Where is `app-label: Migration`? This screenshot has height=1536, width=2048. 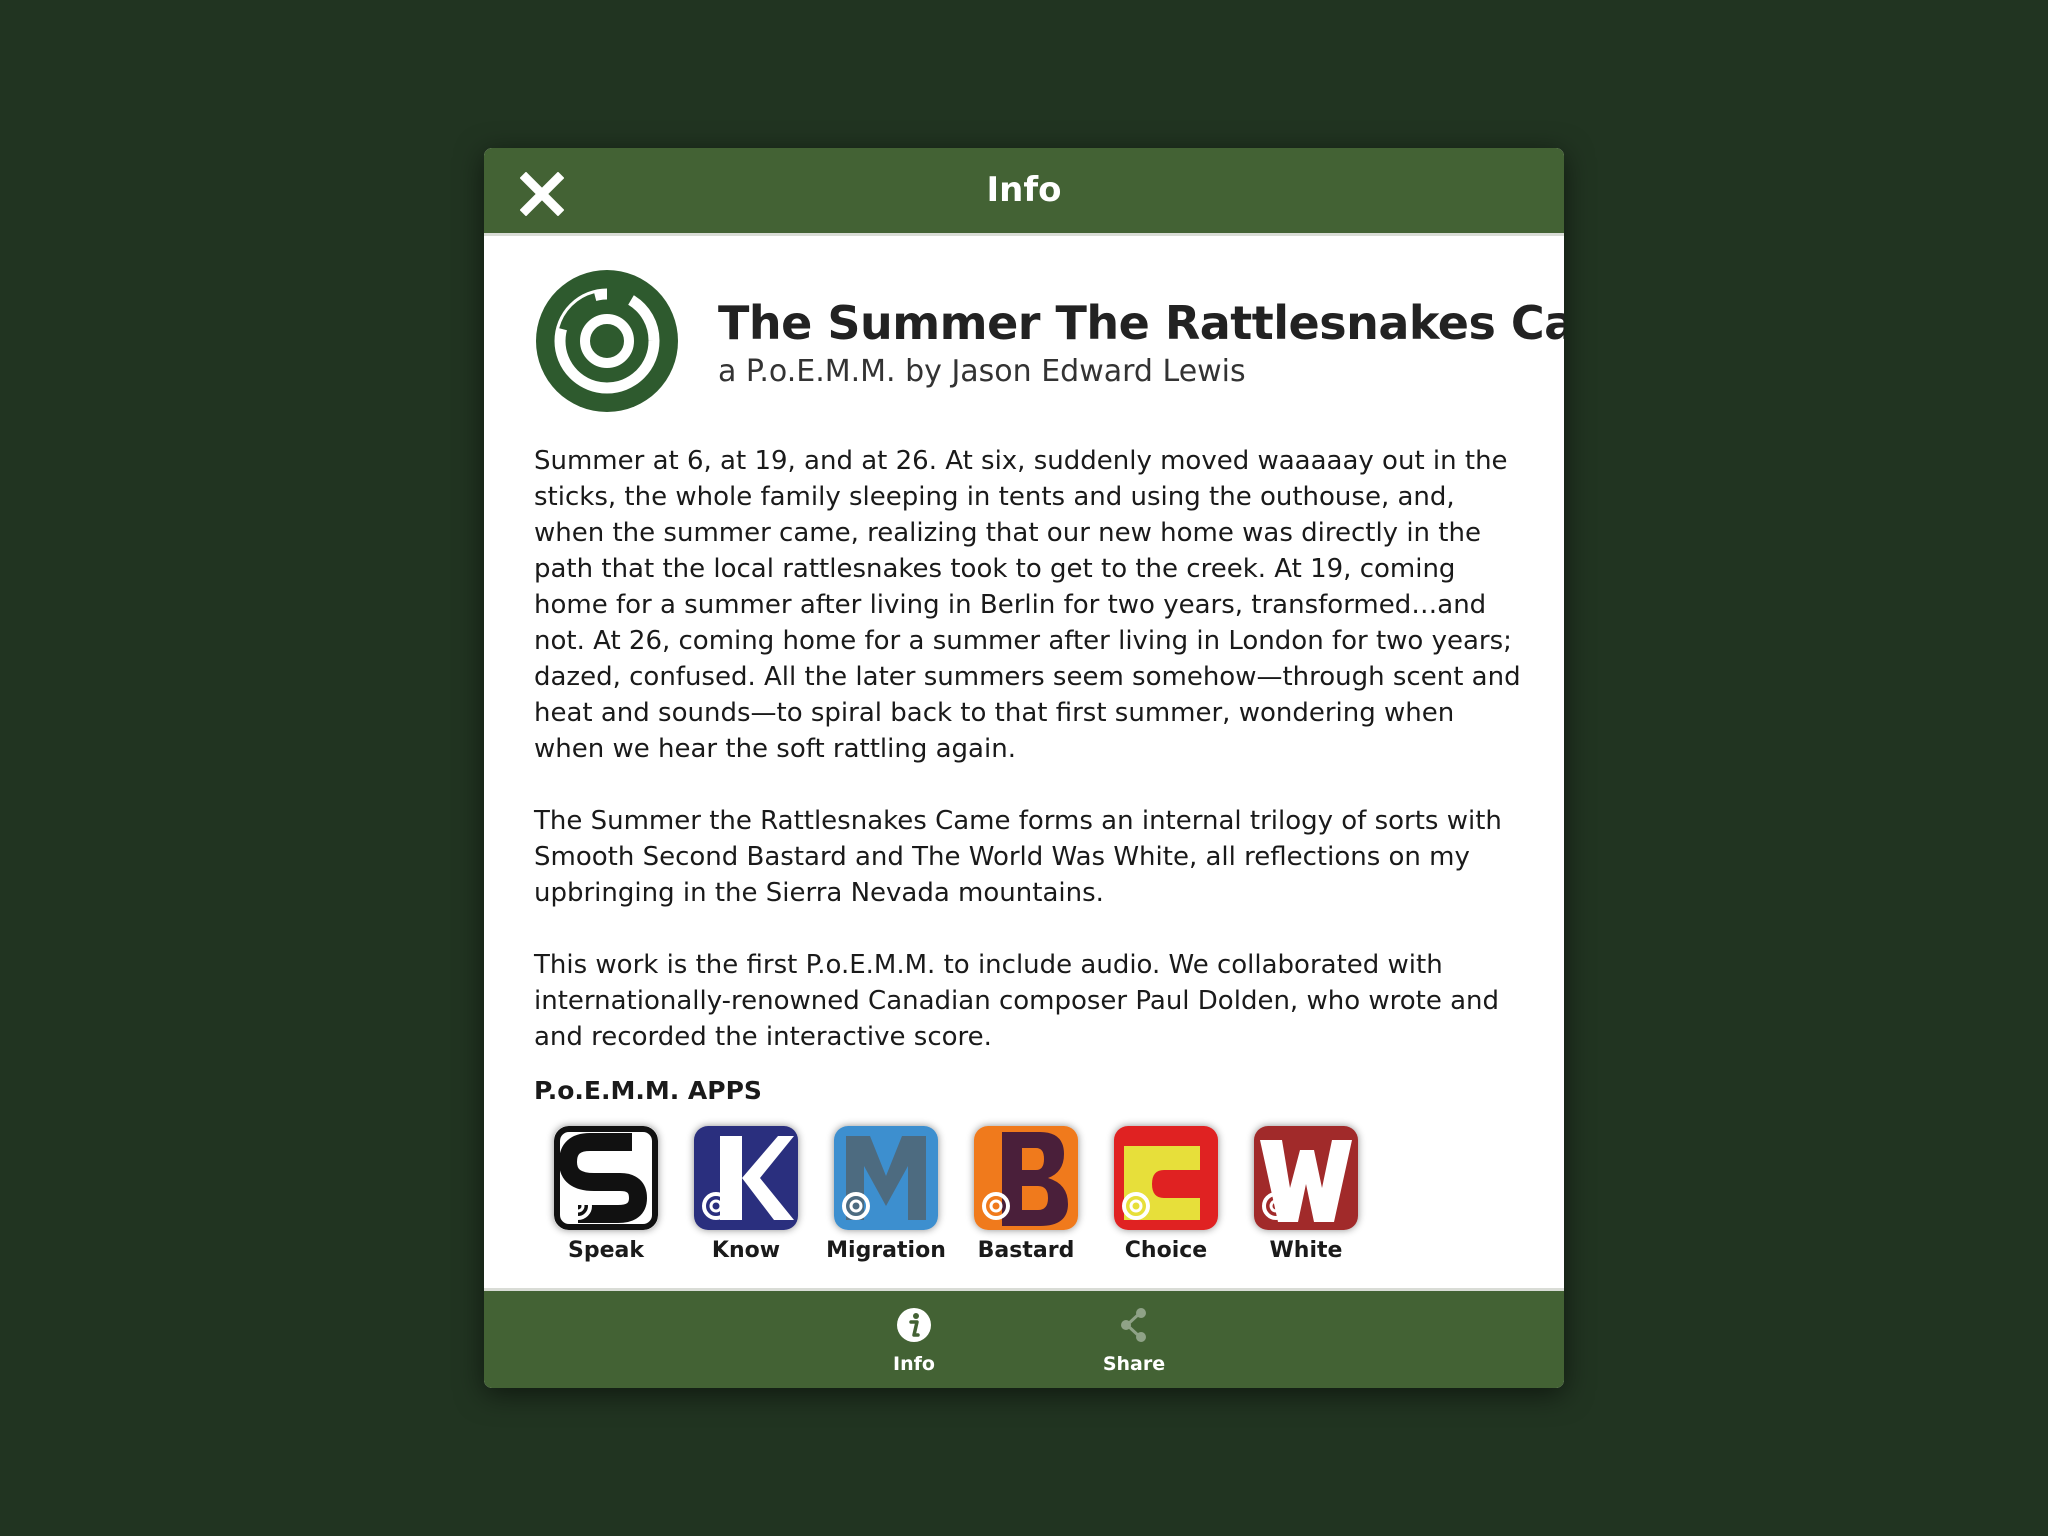 app-label: Migration is located at coordinates (886, 1250).